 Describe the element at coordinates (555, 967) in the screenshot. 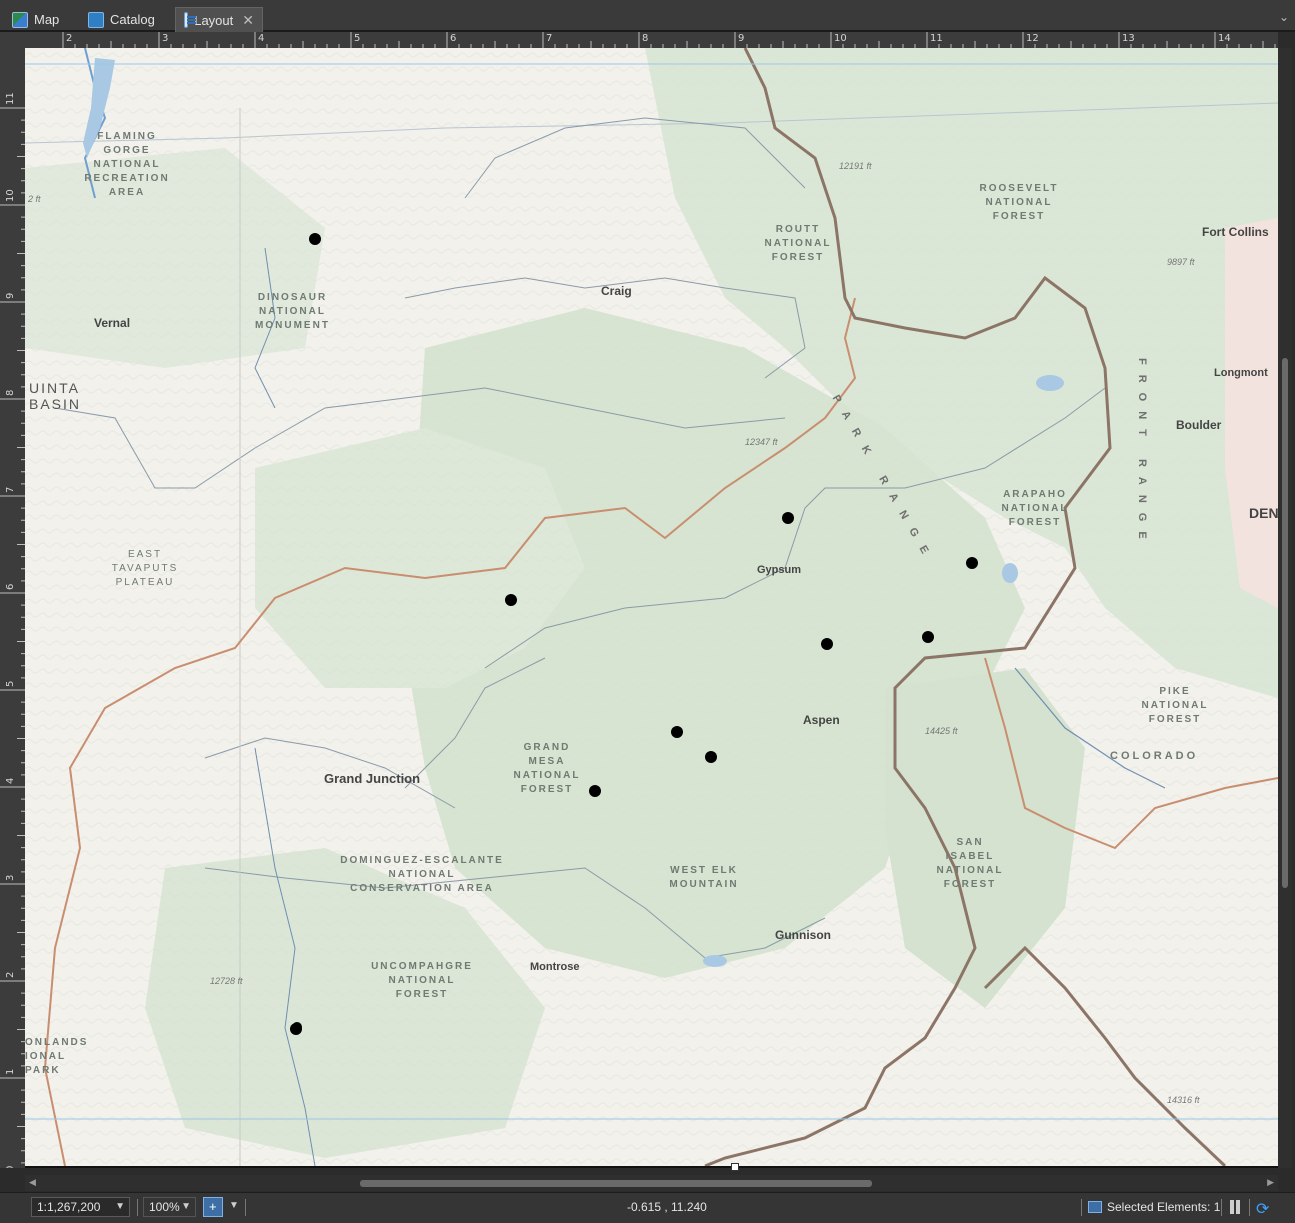

I see `city-label: Montrose` at that location.